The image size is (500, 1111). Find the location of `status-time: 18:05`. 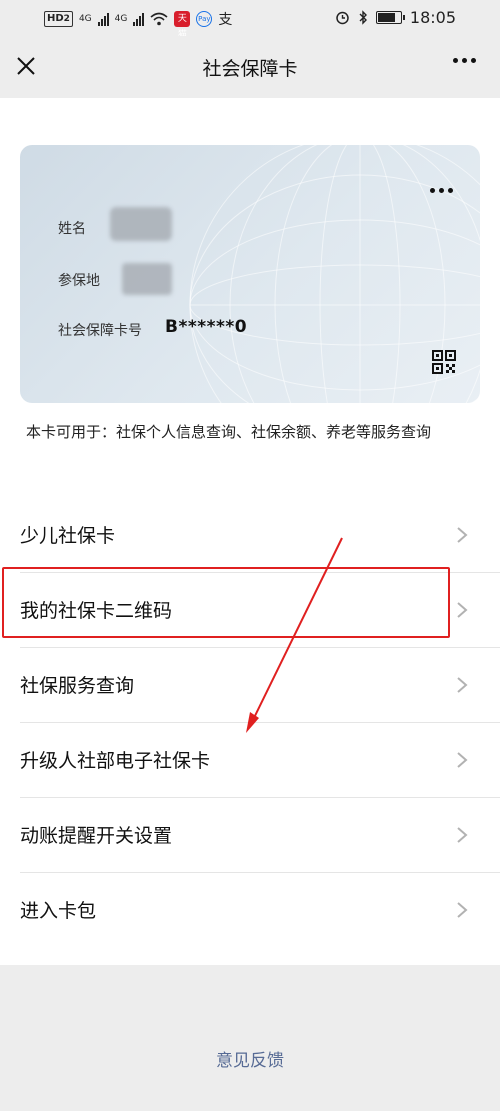

status-time: 18:05 is located at coordinates (432, 17).